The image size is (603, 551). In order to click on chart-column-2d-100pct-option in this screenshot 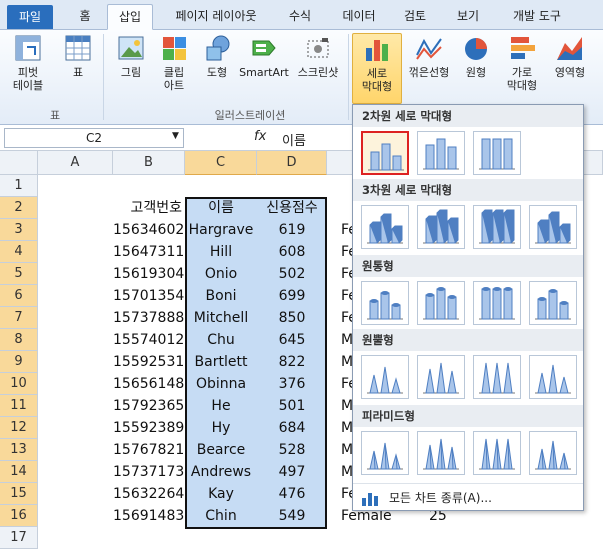, I will do `click(497, 153)`.